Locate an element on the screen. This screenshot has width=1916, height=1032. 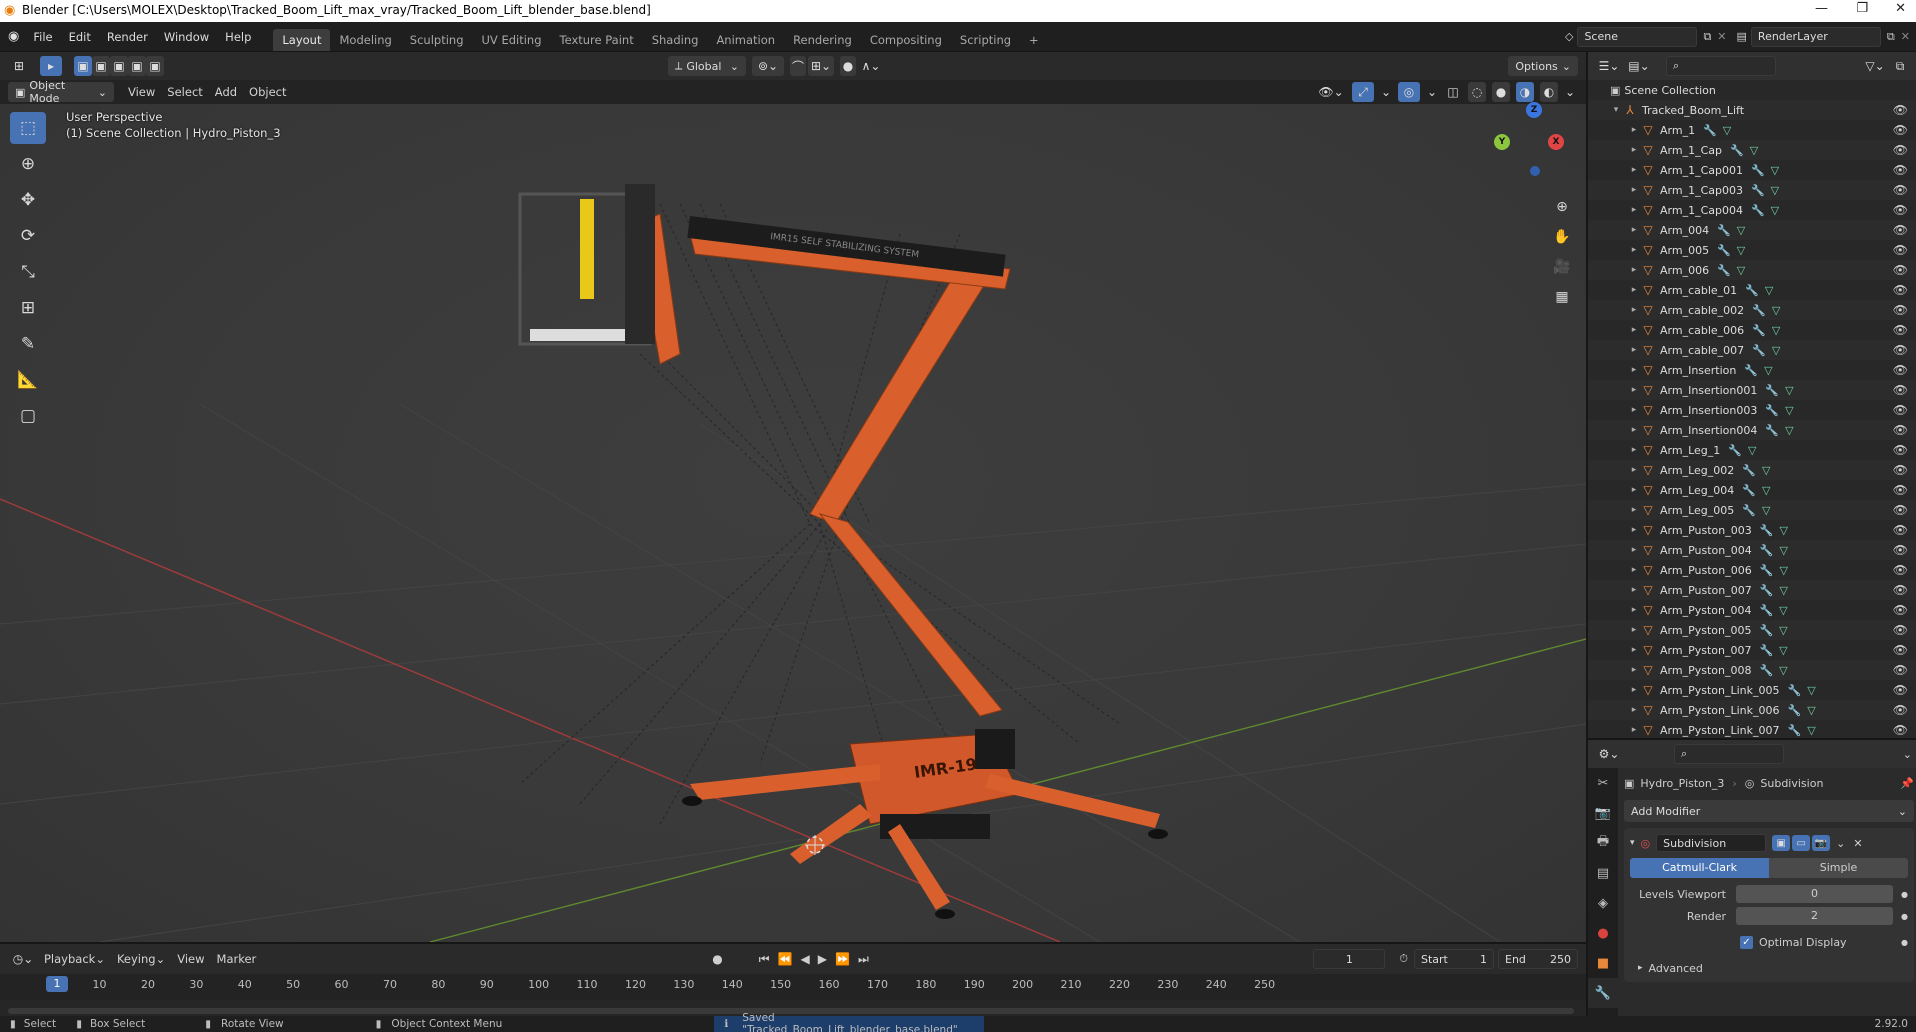
viewport-toggle-icon: ▭ is located at coordinates (1801, 843).